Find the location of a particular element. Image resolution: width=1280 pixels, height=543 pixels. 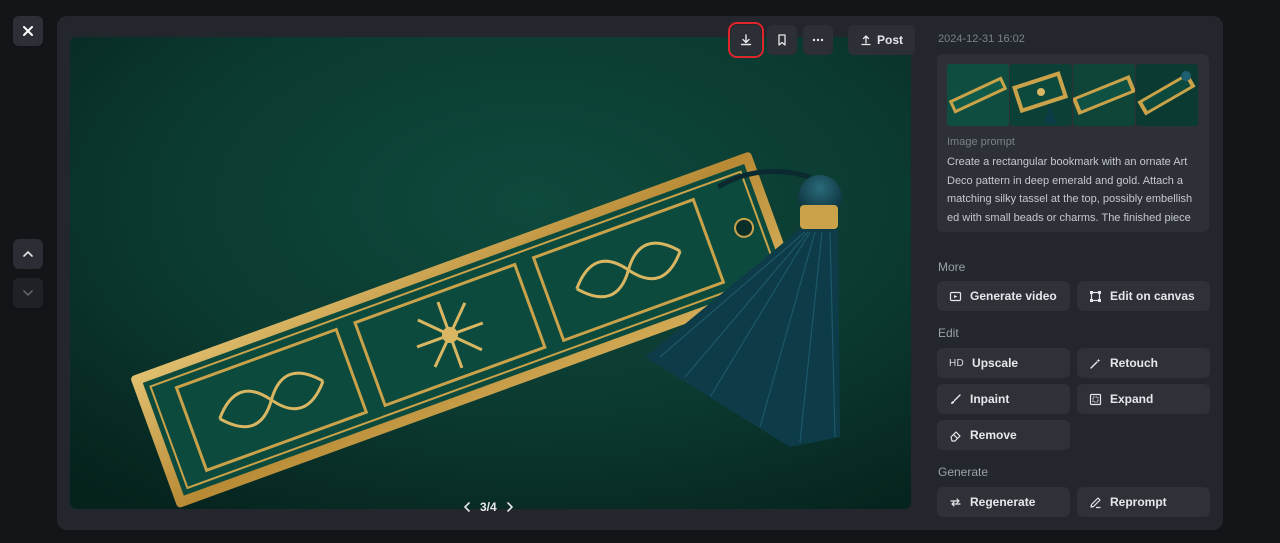

bookmark-icon is located at coordinates (782, 40).